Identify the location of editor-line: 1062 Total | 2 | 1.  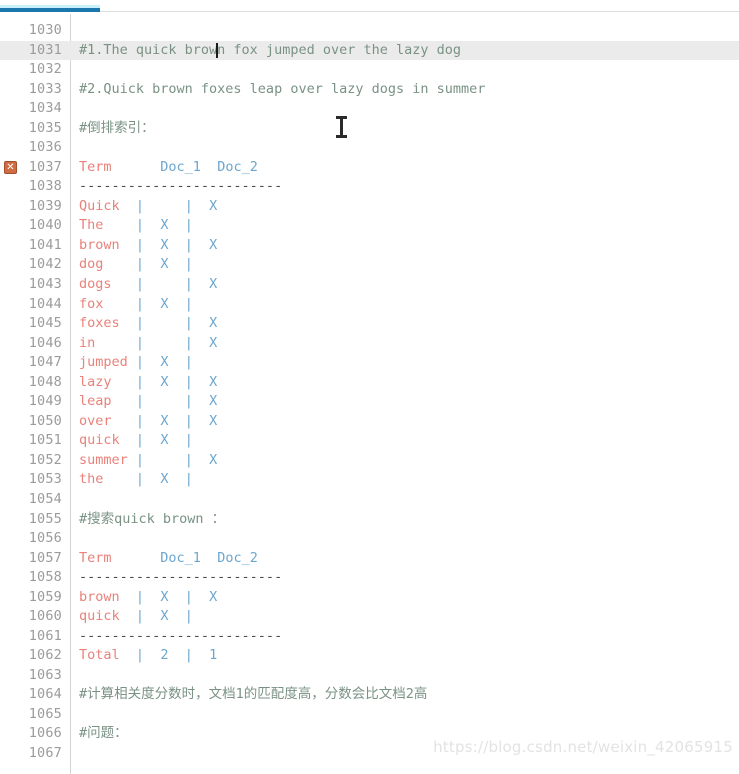
(369, 656).